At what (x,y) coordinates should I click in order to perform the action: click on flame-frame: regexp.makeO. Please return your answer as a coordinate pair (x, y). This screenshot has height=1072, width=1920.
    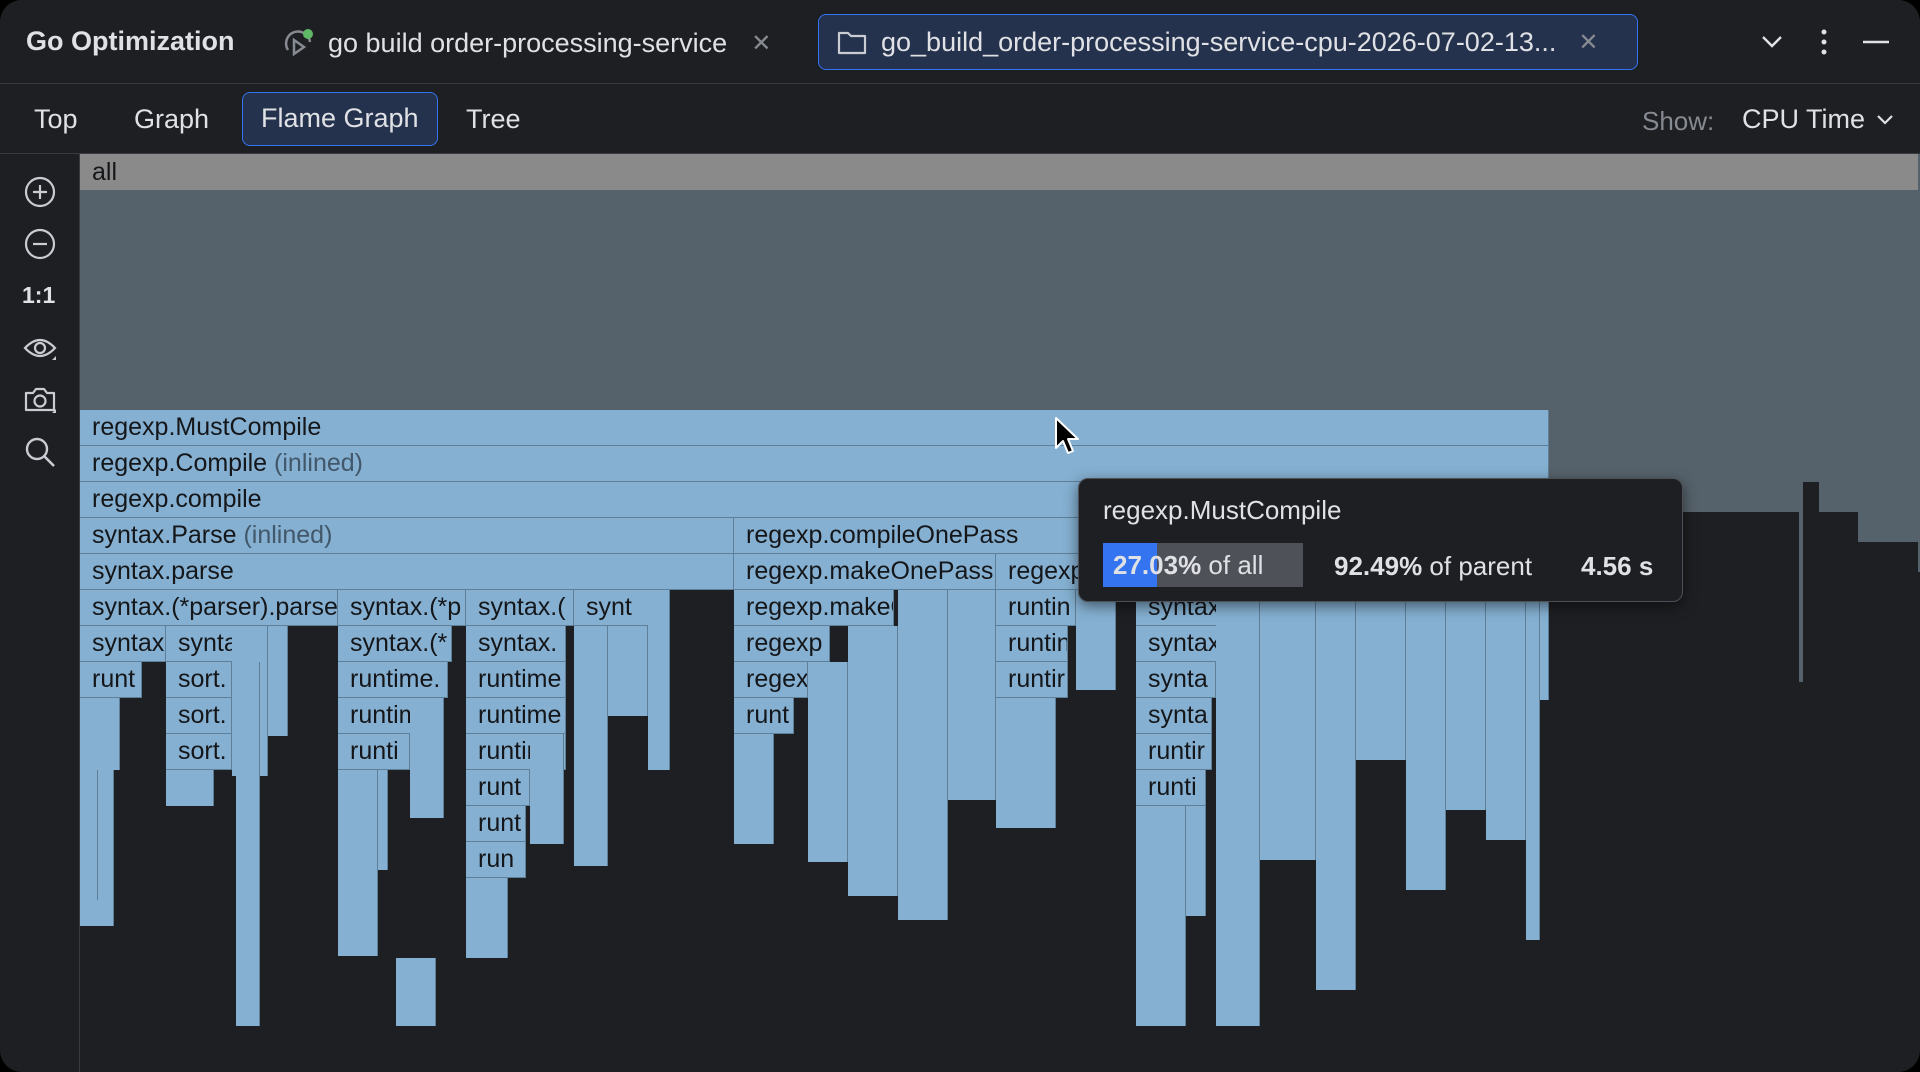
    Looking at the image, I should click on (814, 608).